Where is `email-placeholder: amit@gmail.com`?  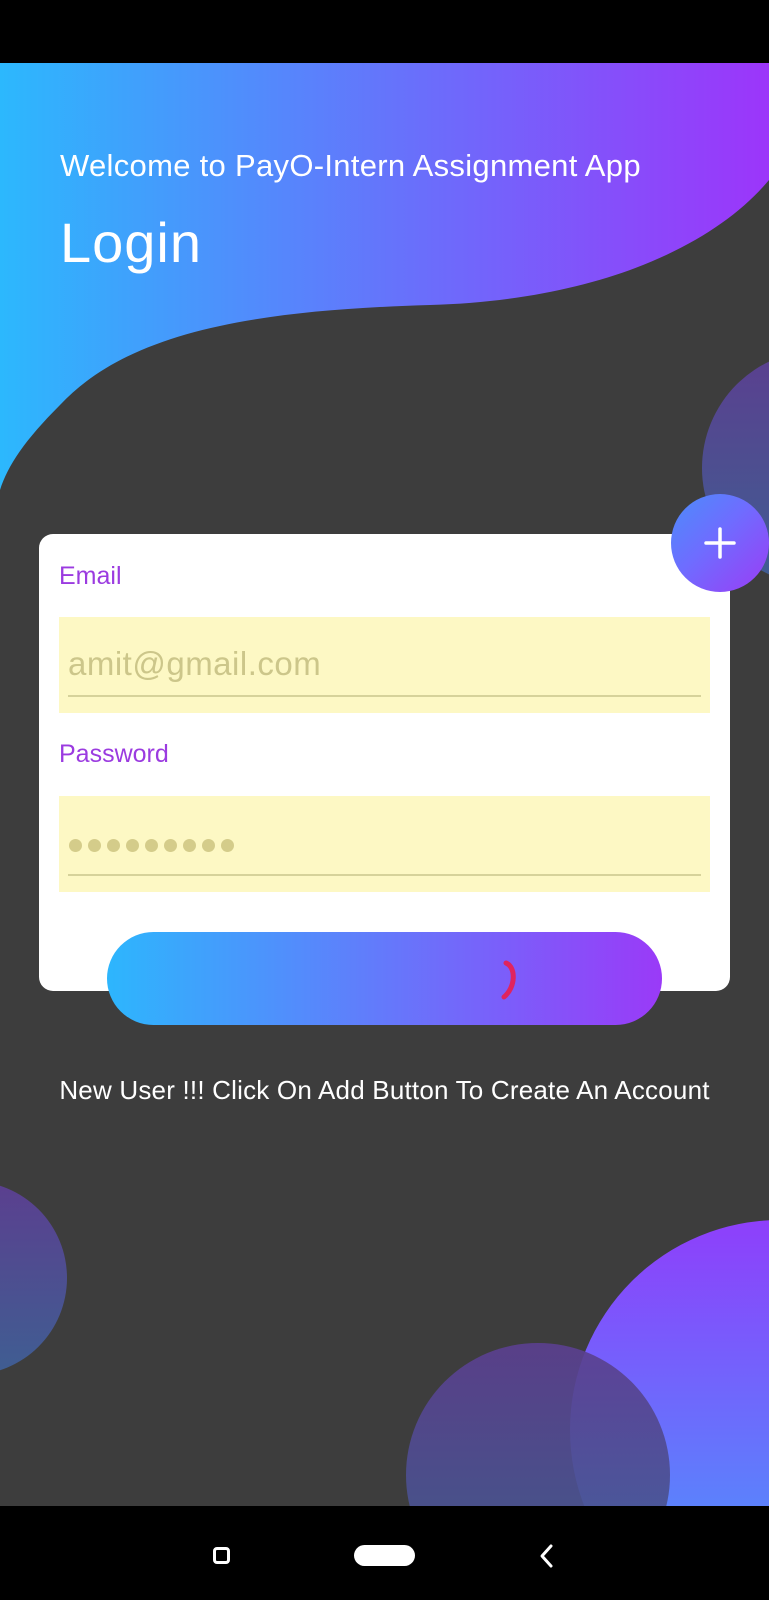
email-placeholder: amit@gmail.com is located at coordinates (195, 663).